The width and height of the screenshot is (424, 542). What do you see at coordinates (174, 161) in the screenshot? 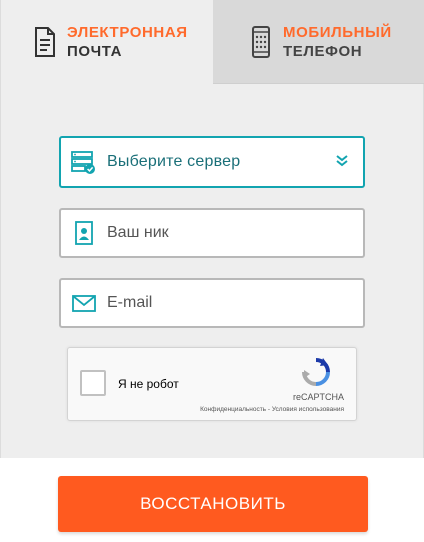
I see `server-select-label: Выберите сервер` at bounding box center [174, 161].